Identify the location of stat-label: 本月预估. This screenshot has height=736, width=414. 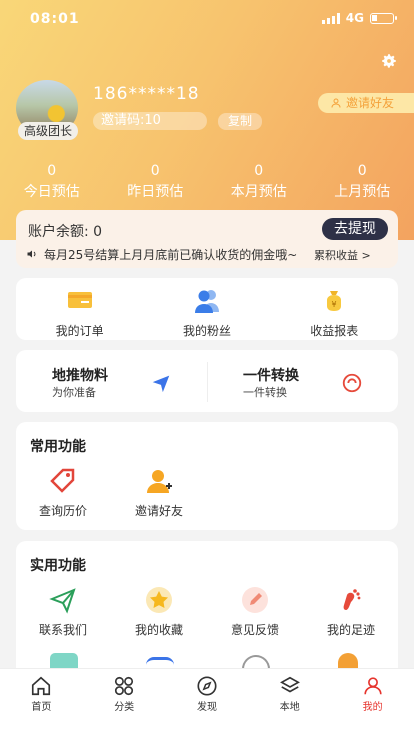
(258, 192).